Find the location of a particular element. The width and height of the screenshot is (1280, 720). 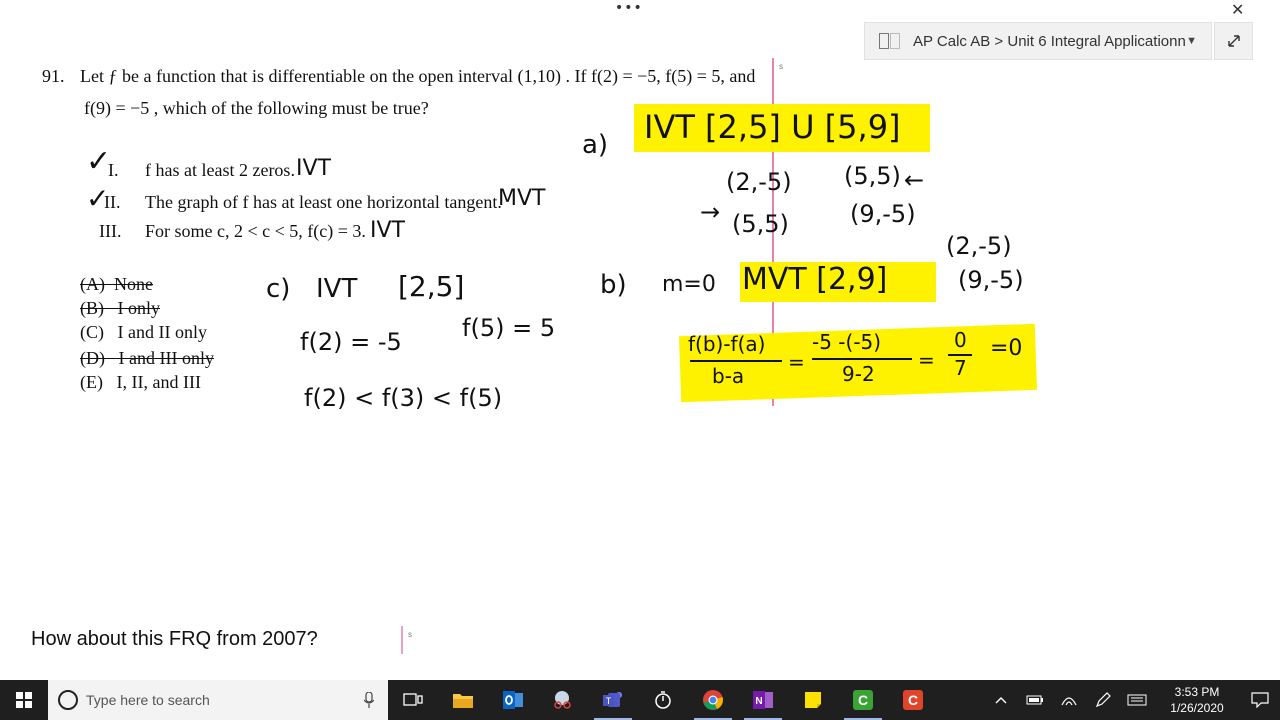

stopwatch-button is located at coordinates (663, 700).